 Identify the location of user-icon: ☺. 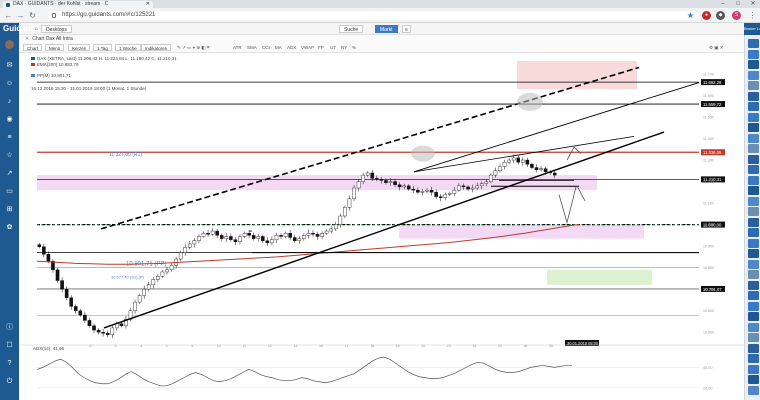
(9, 83).